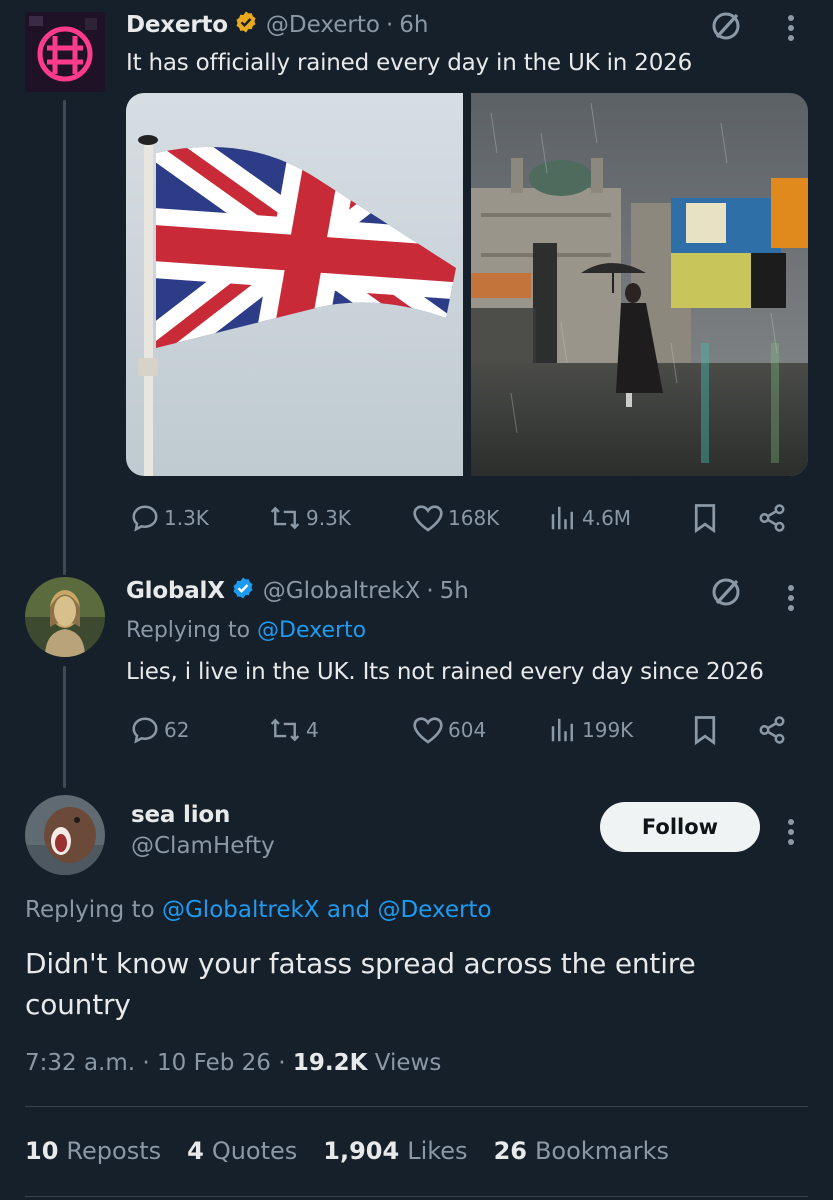  I want to click on media-image-flag, so click(294, 284).